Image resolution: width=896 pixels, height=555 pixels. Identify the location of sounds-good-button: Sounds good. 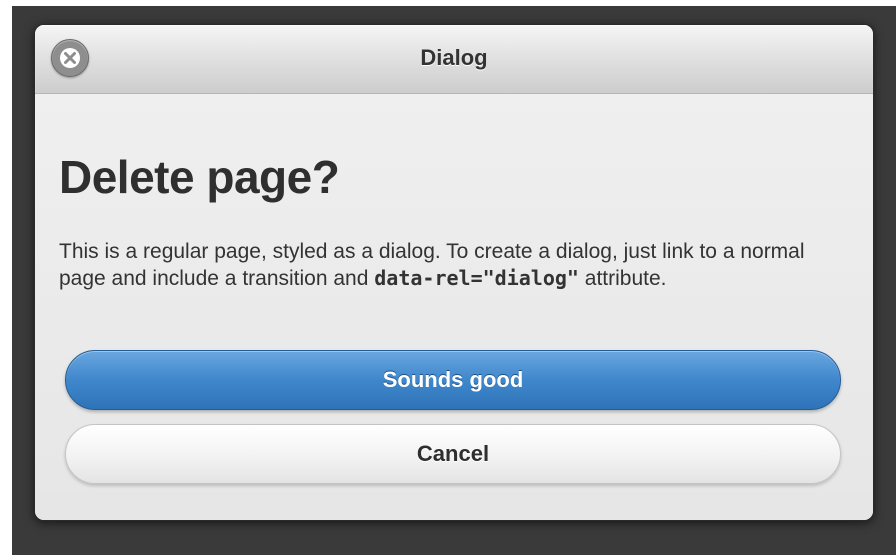
(453, 380).